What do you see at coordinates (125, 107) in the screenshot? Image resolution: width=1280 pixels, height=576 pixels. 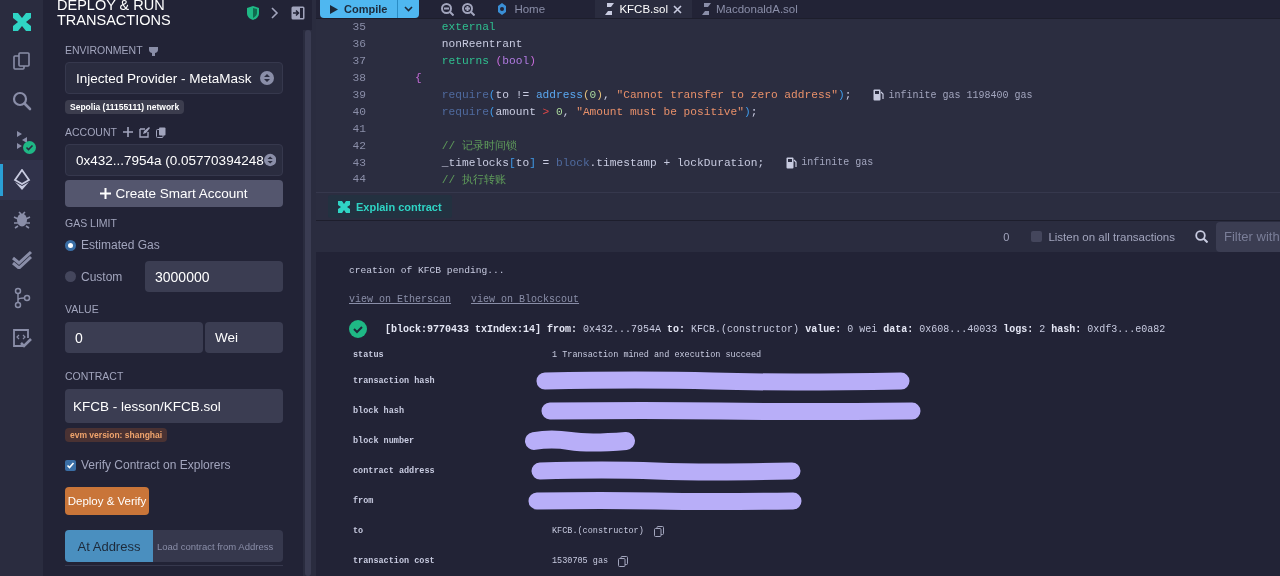 I see `network-badge: Sepolia (11155111) network` at bounding box center [125, 107].